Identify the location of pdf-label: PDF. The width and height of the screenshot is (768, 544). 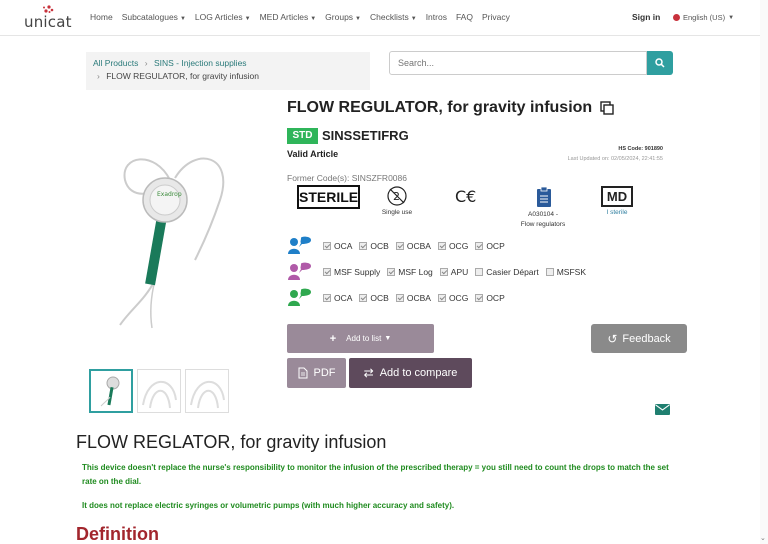
(324, 373).